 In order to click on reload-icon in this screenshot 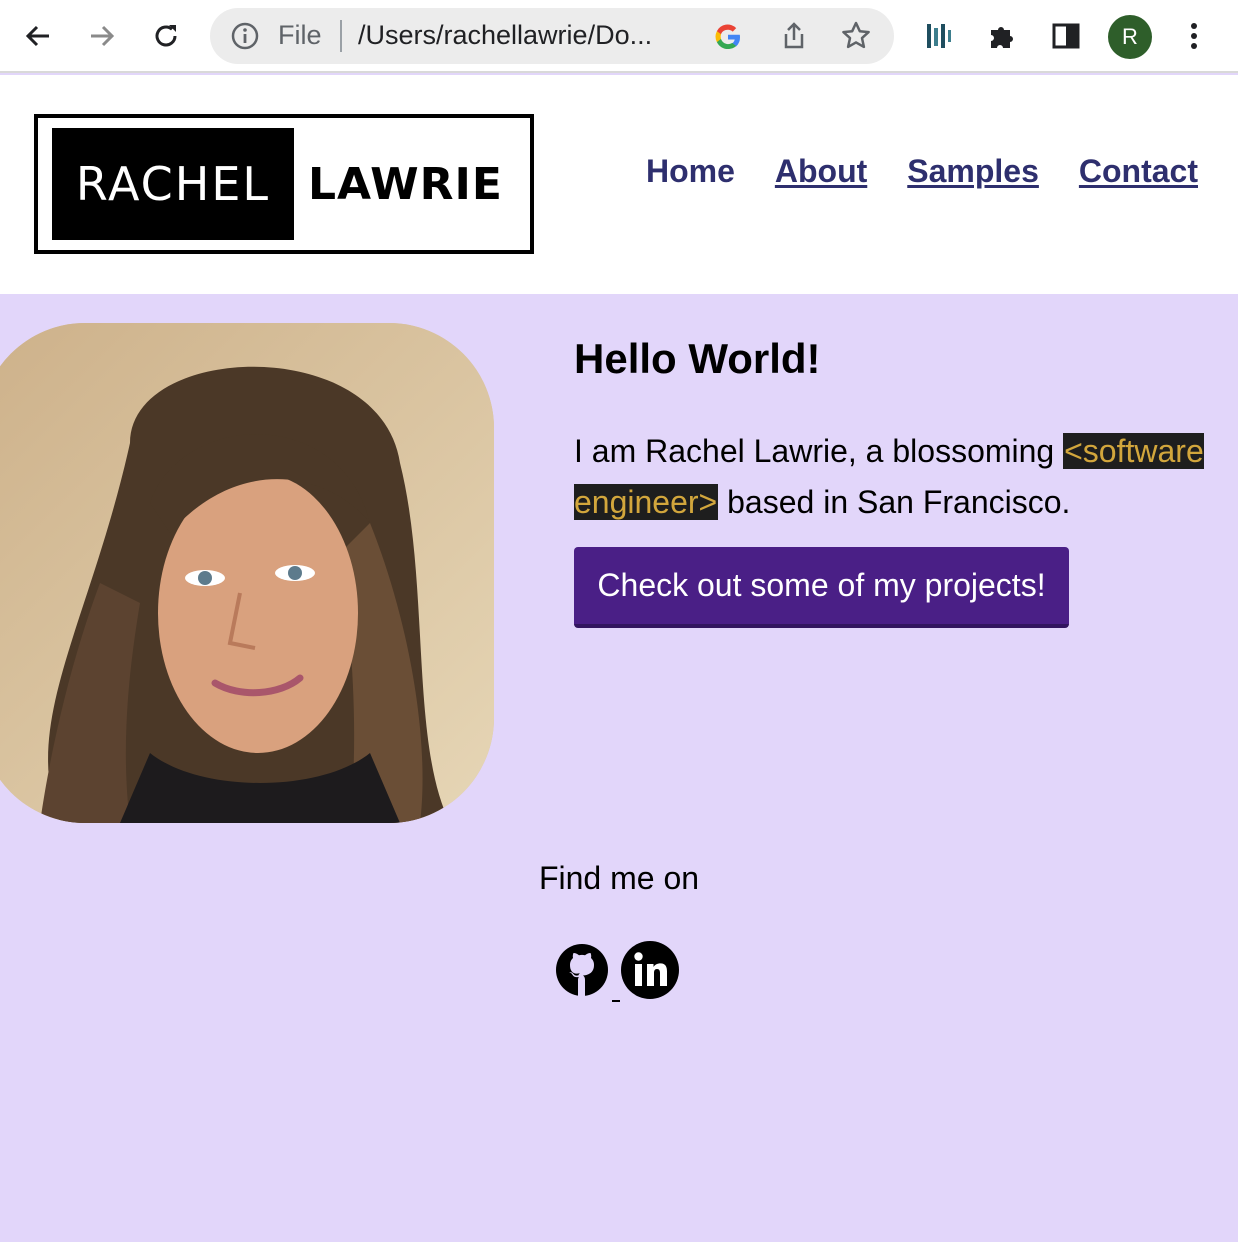, I will do `click(166, 36)`.